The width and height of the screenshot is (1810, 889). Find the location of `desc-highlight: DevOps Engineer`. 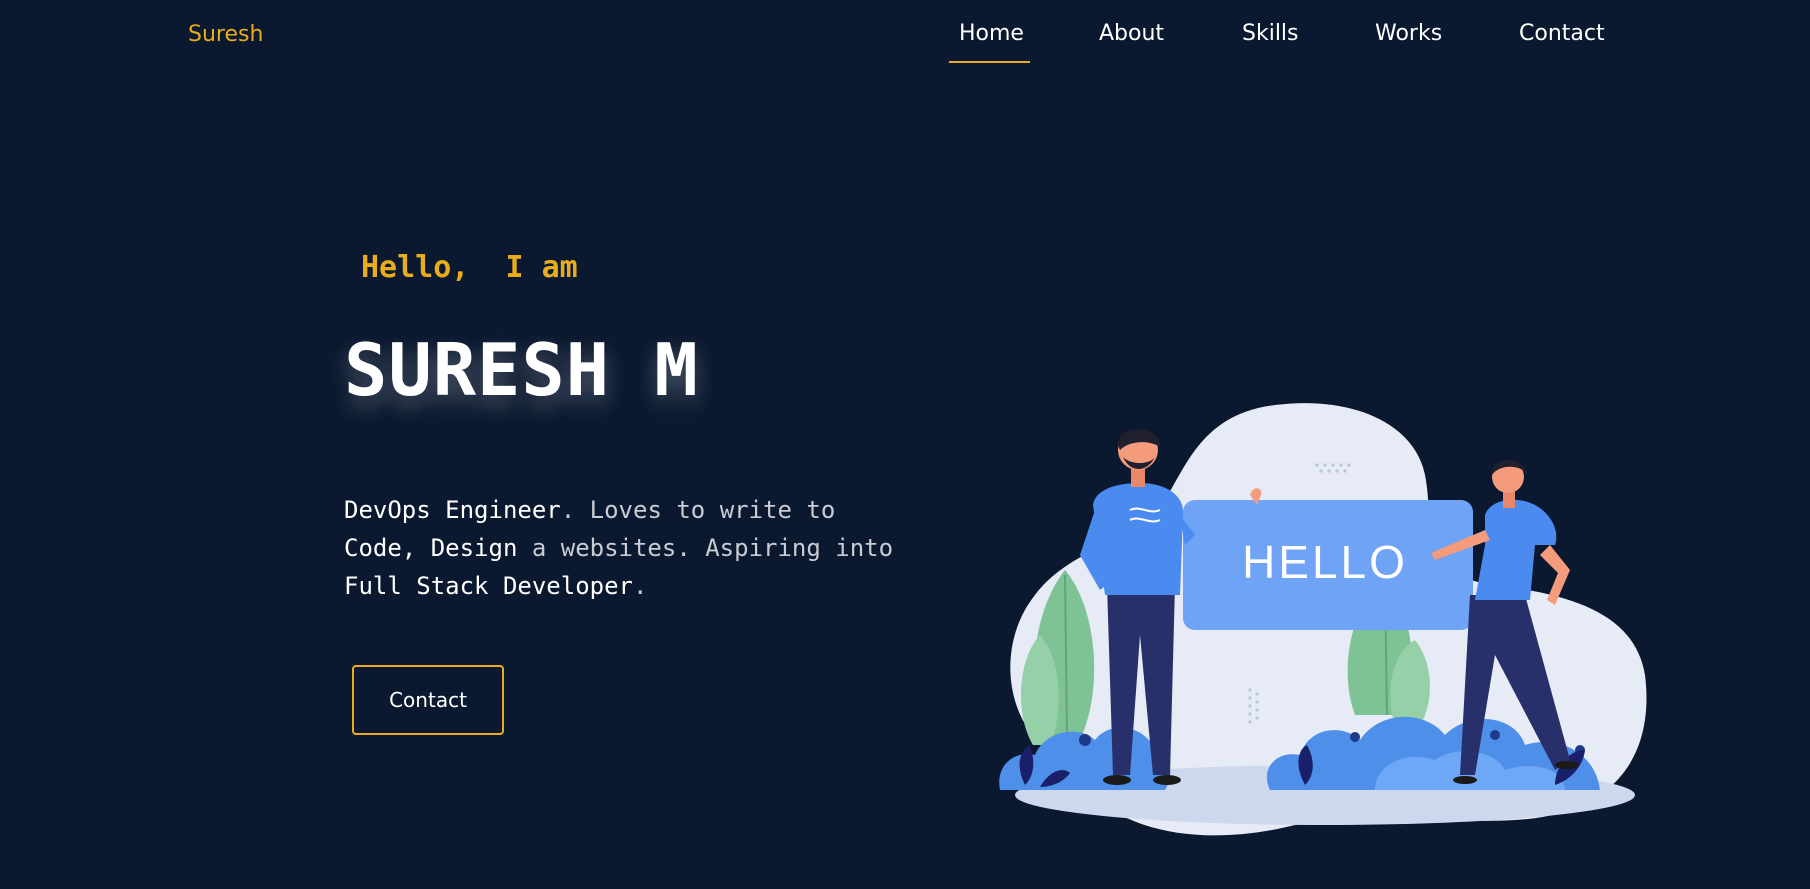

desc-highlight: DevOps Engineer is located at coordinates (452, 510).